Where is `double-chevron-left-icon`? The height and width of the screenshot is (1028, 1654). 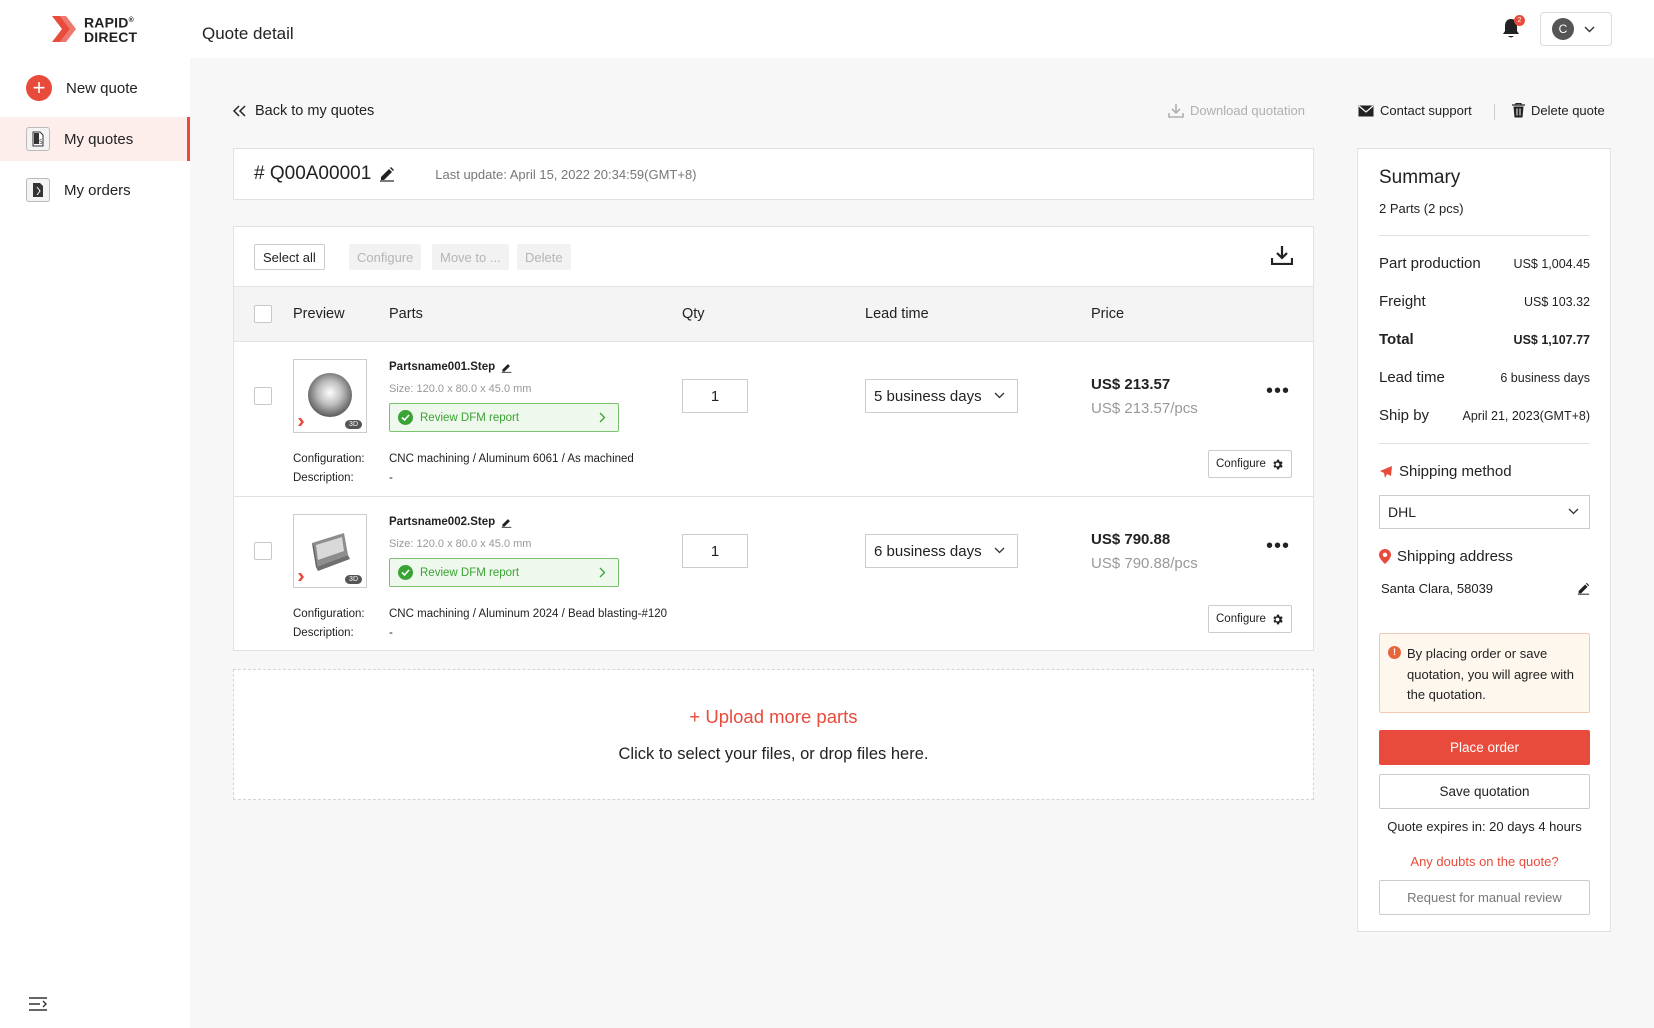
double-chevron-left-icon is located at coordinates (239, 111).